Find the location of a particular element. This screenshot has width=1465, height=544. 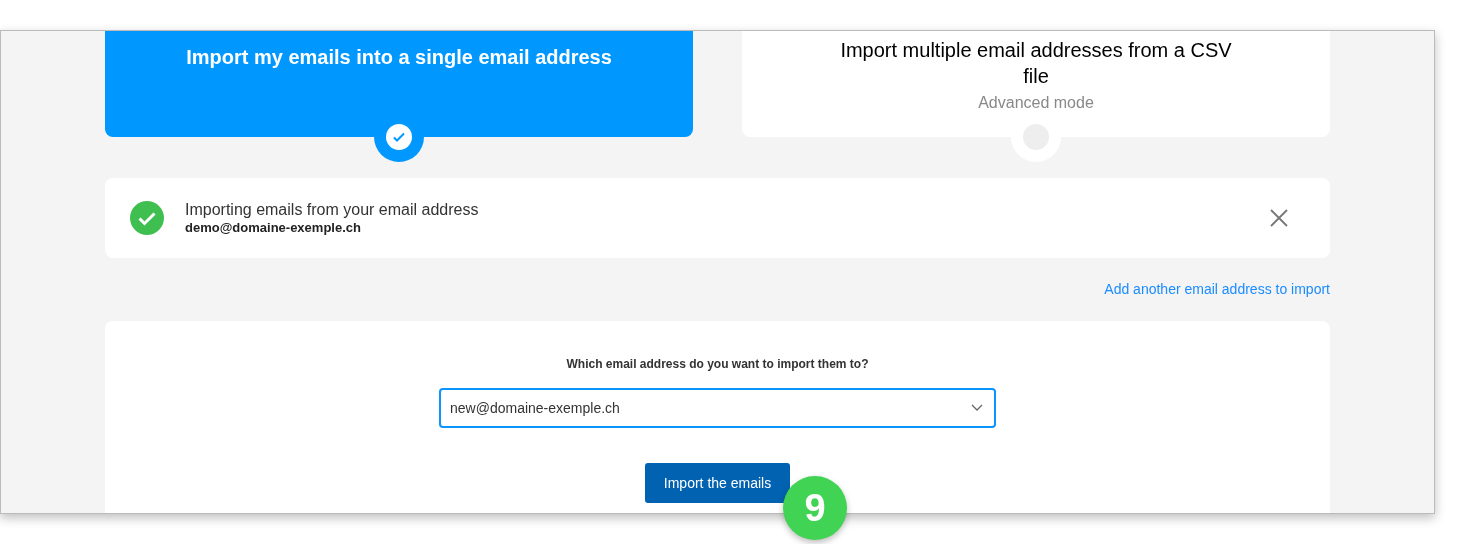

source-message: Importing emails from your email address is located at coordinates (332, 209).